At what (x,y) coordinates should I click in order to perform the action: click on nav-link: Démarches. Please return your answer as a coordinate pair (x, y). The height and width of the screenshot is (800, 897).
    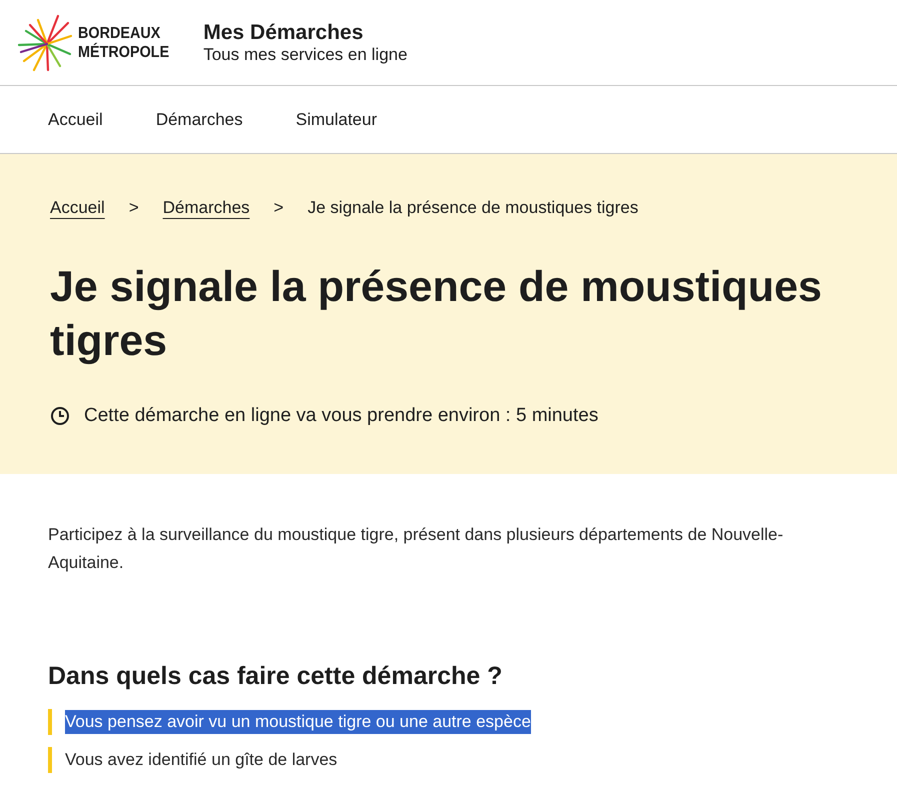
    Looking at the image, I should click on (199, 120).